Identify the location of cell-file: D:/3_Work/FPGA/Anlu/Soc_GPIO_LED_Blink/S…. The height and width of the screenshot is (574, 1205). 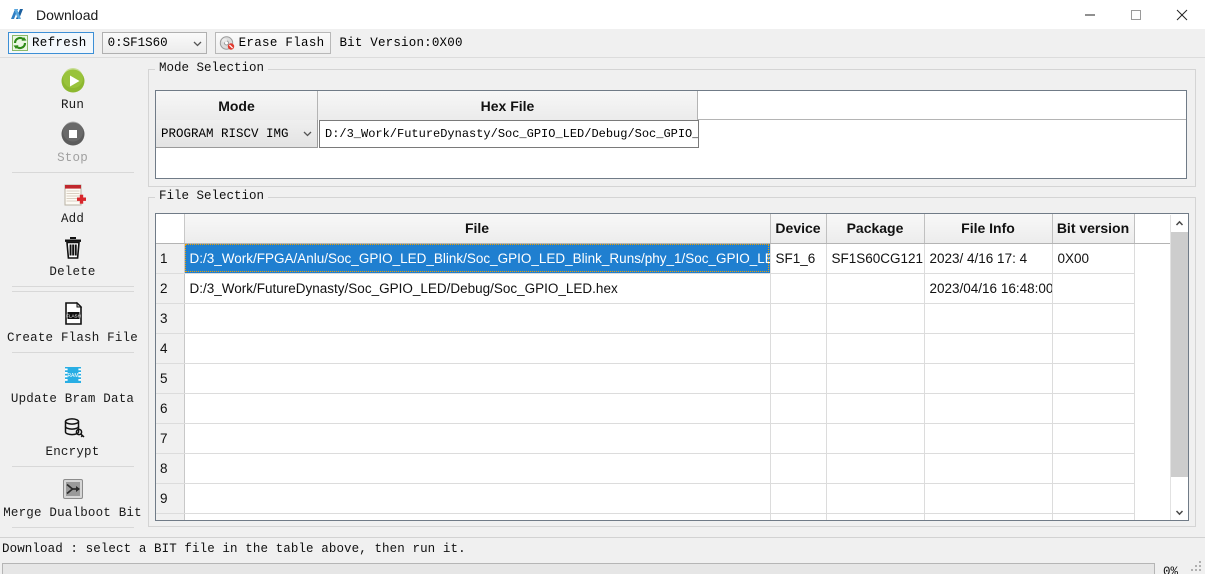
(477, 258).